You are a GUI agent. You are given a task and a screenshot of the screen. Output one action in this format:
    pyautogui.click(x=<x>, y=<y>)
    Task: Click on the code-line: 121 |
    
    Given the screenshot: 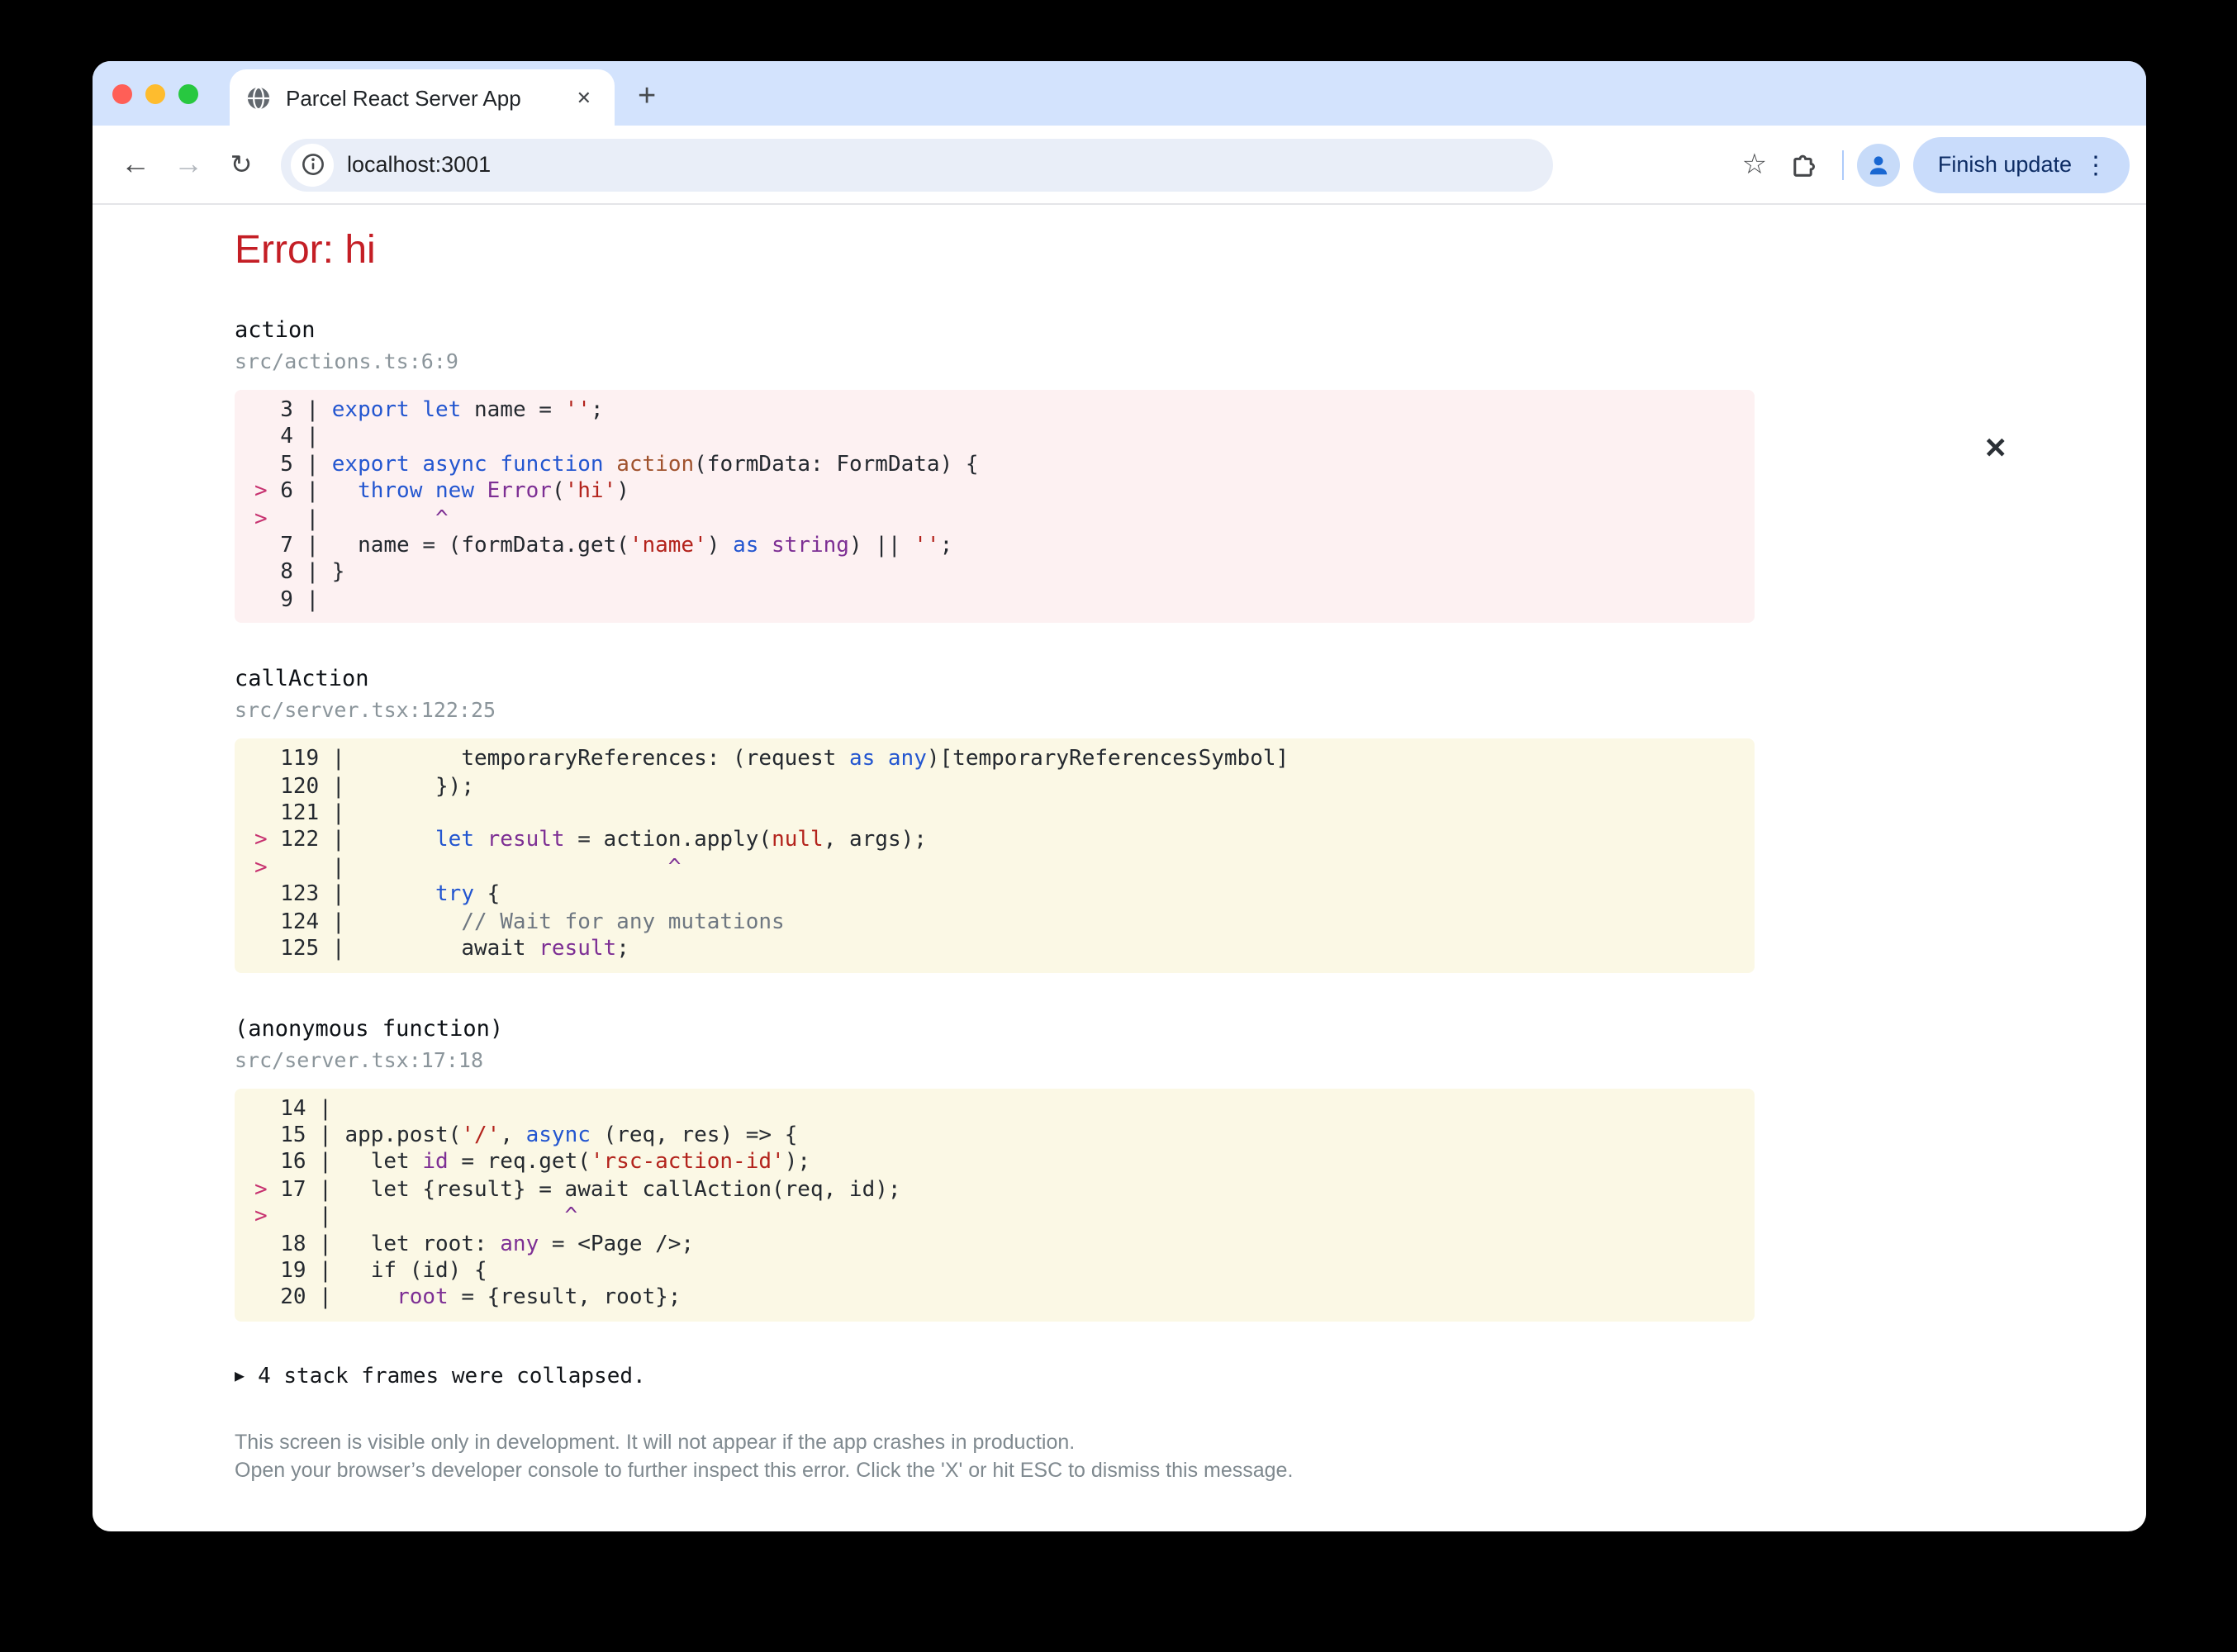 What is the action you would take?
    pyautogui.click(x=313, y=814)
    